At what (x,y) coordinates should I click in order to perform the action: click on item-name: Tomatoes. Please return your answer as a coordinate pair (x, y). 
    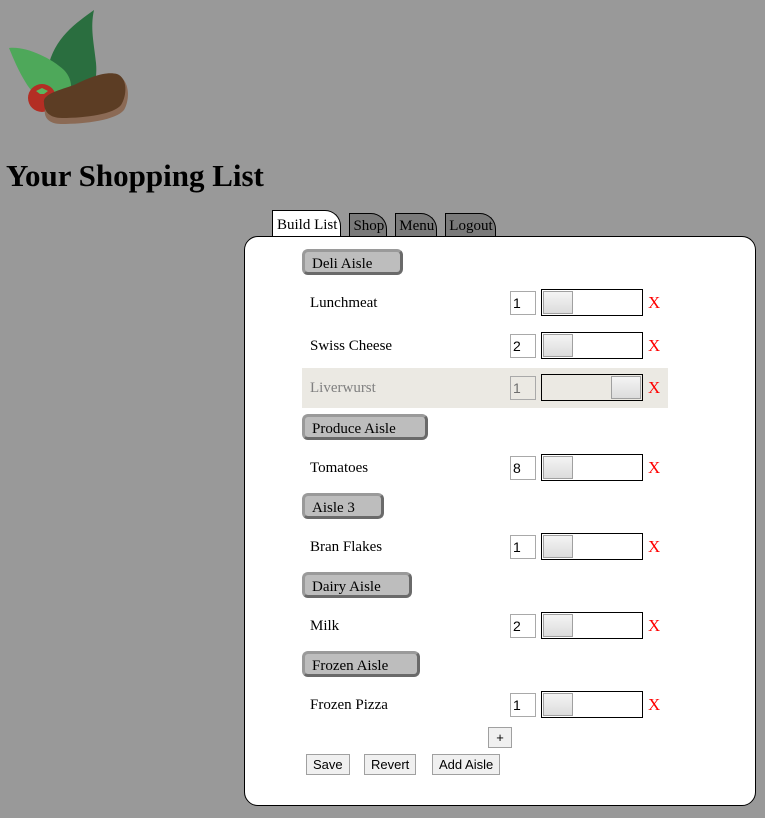
    Looking at the image, I should click on (339, 468).